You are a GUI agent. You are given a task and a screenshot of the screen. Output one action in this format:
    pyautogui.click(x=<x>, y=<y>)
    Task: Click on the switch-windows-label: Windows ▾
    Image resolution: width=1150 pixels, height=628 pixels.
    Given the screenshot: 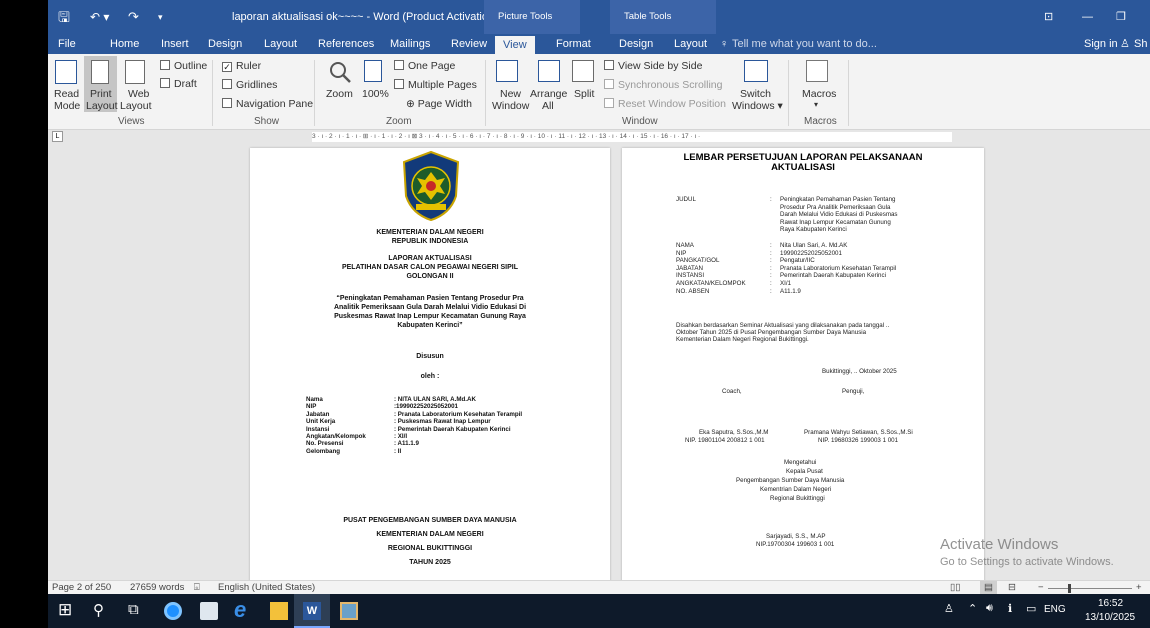 What is the action you would take?
    pyautogui.click(x=757, y=106)
    